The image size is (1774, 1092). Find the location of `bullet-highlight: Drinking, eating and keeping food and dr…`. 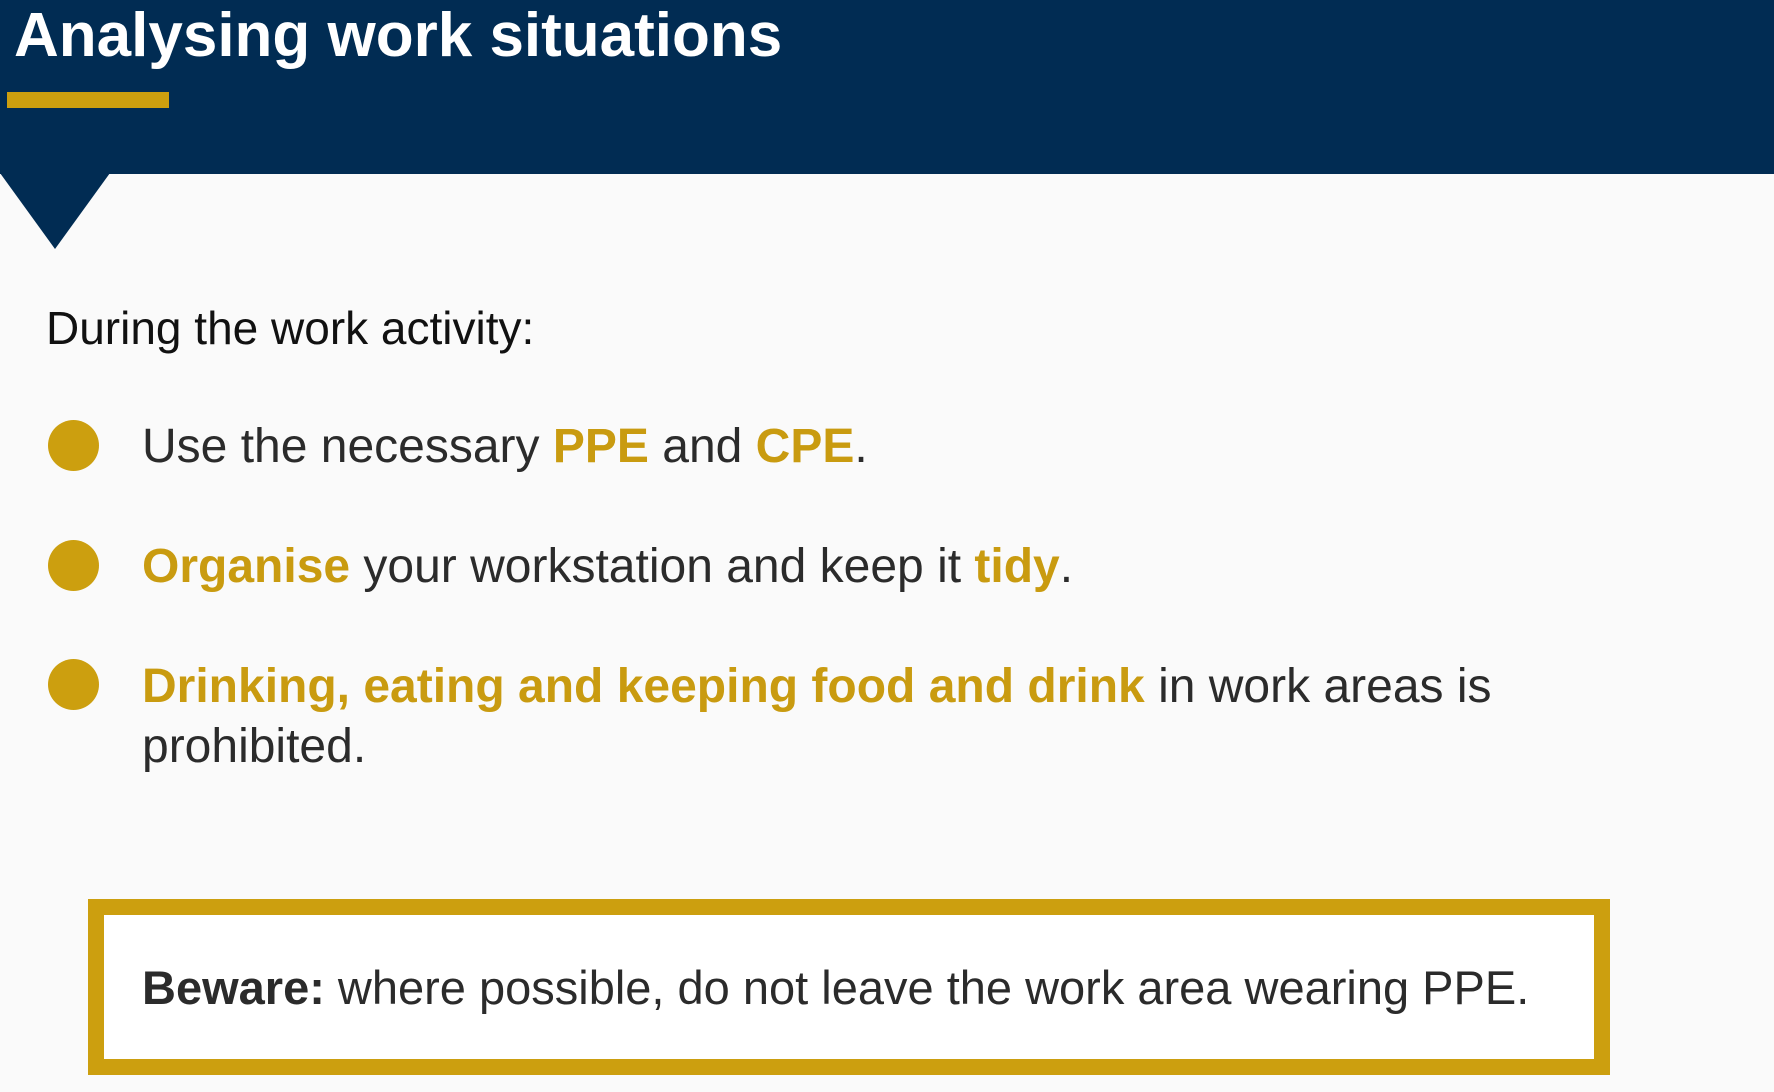

bullet-highlight: Drinking, eating and keeping food and dr… is located at coordinates (643, 686).